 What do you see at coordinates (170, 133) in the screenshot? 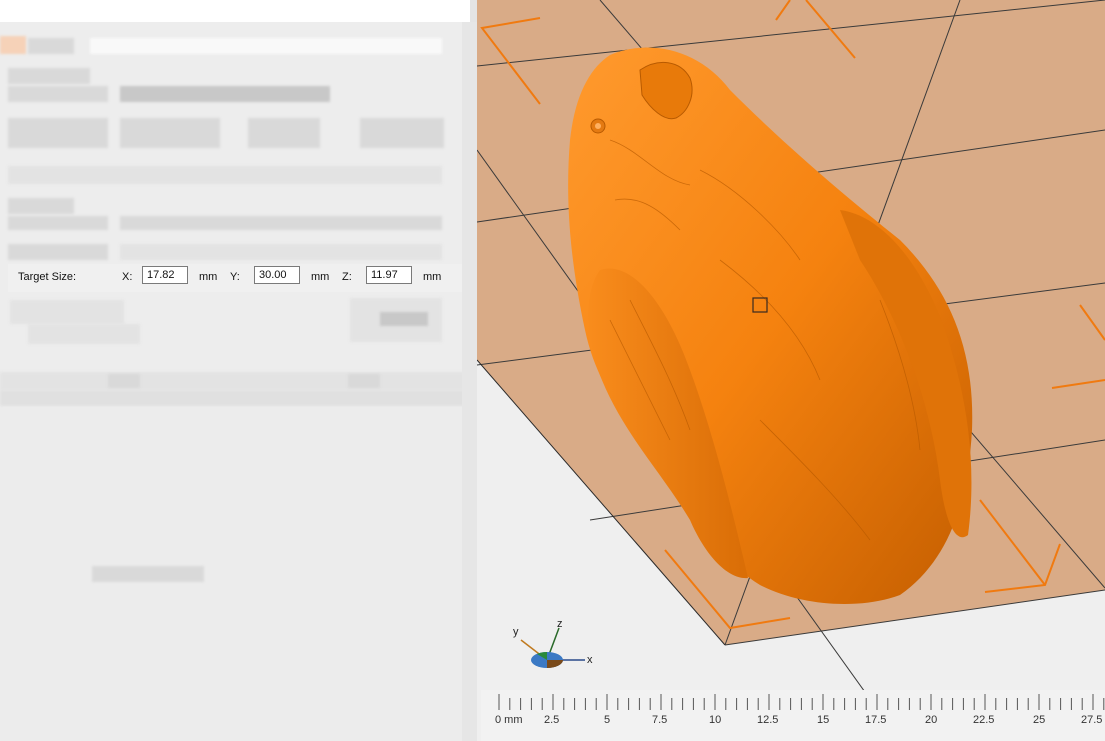
I see `field-a` at bounding box center [170, 133].